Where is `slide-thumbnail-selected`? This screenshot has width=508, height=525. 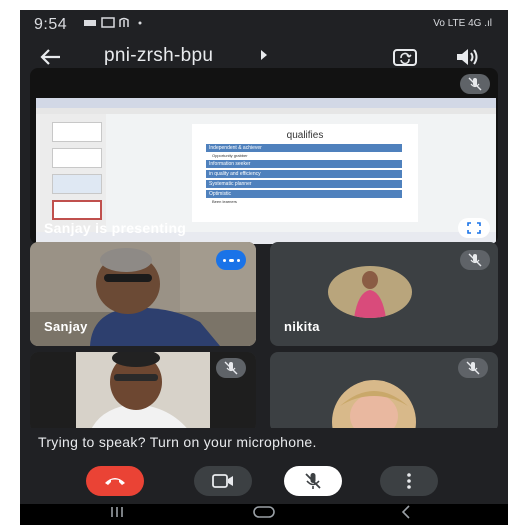
slide-thumbnail-selected is located at coordinates (77, 210).